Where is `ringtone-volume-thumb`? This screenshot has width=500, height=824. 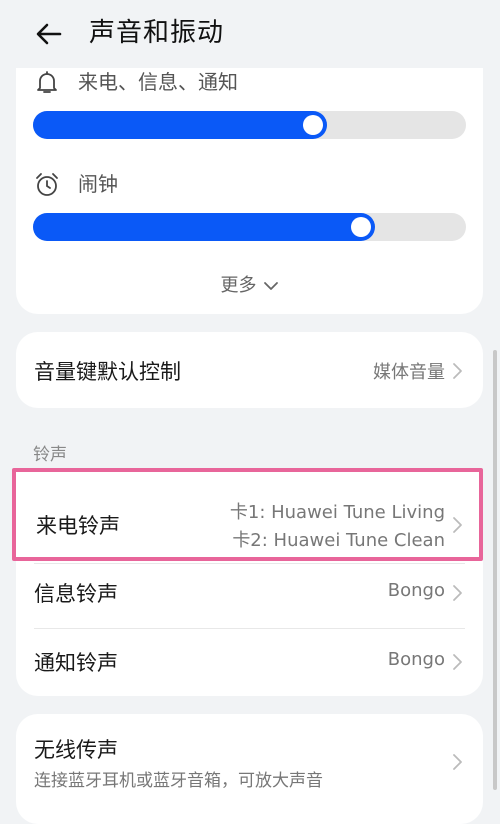 ringtone-volume-thumb is located at coordinates (313, 125).